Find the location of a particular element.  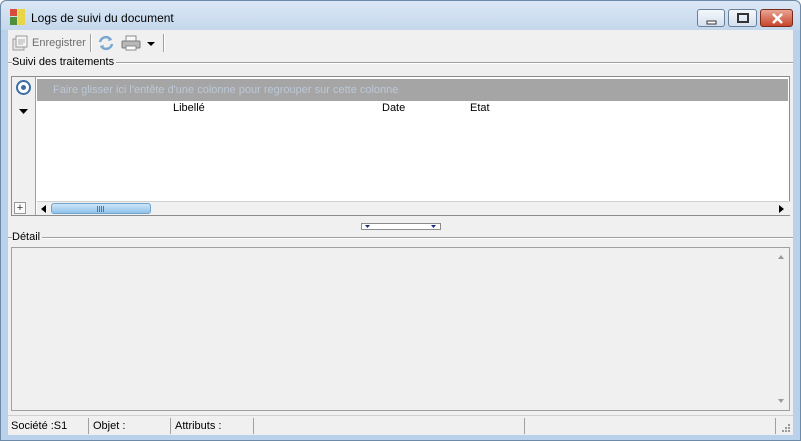

title-bar: Logs de suivi du document is located at coordinates (400, 15).